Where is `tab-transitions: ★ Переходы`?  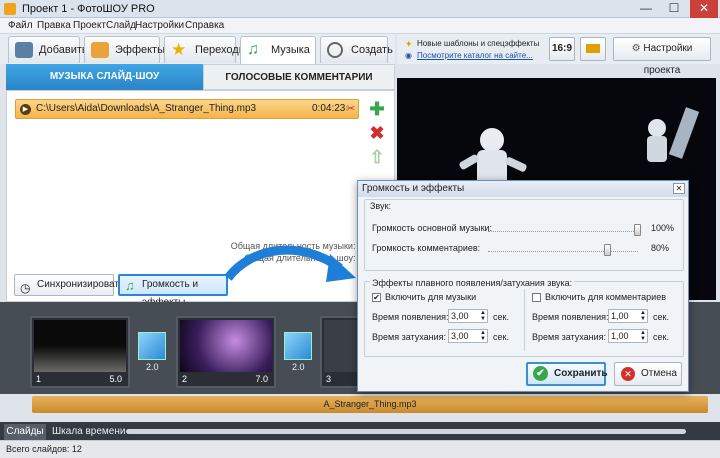 tab-transitions: ★ Переходы is located at coordinates (205, 49).